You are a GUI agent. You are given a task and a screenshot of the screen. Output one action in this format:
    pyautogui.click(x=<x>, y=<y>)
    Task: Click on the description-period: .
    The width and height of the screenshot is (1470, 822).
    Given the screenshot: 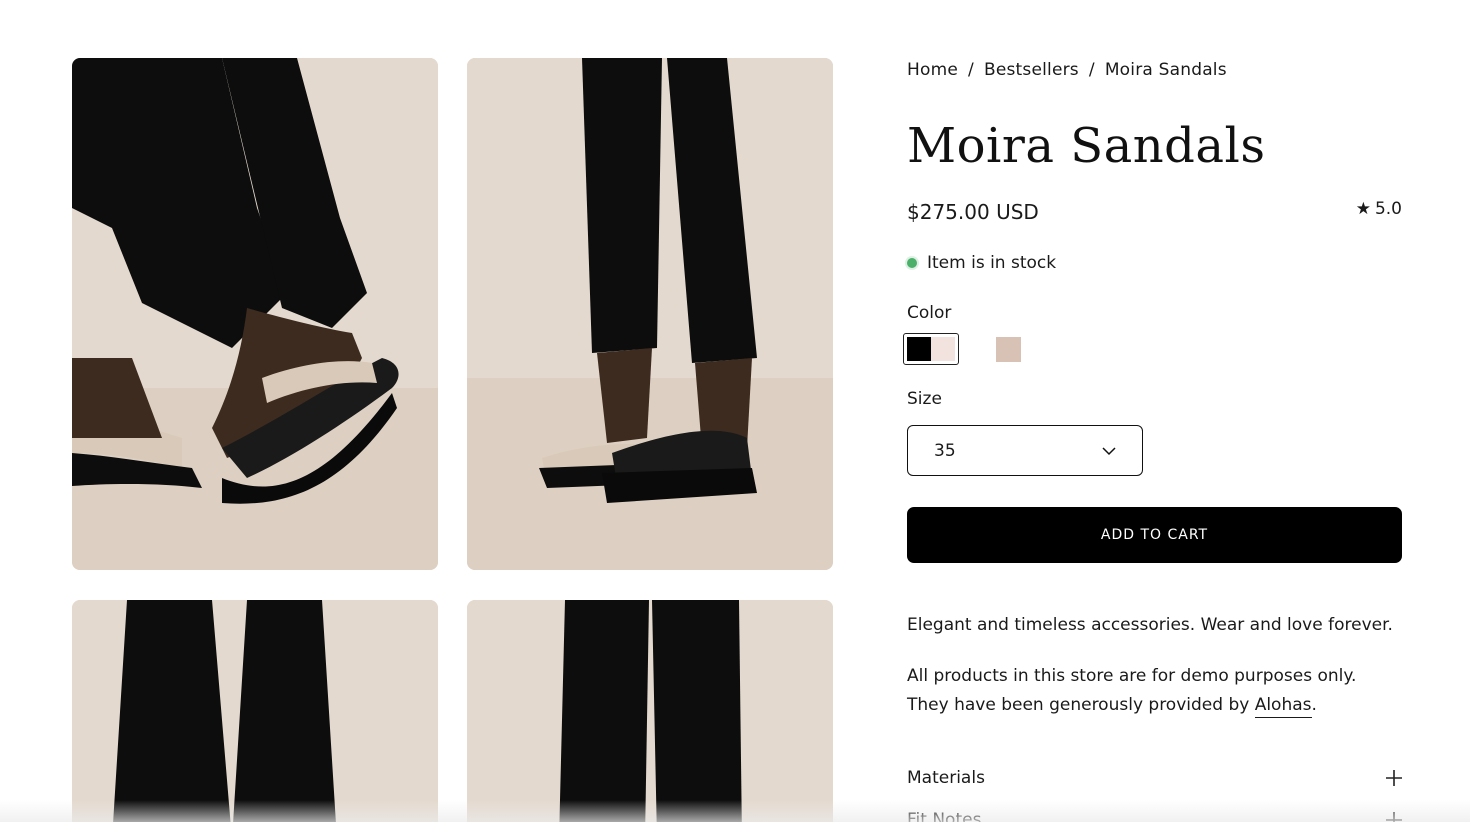 What is the action you would take?
    pyautogui.click(x=1314, y=705)
    